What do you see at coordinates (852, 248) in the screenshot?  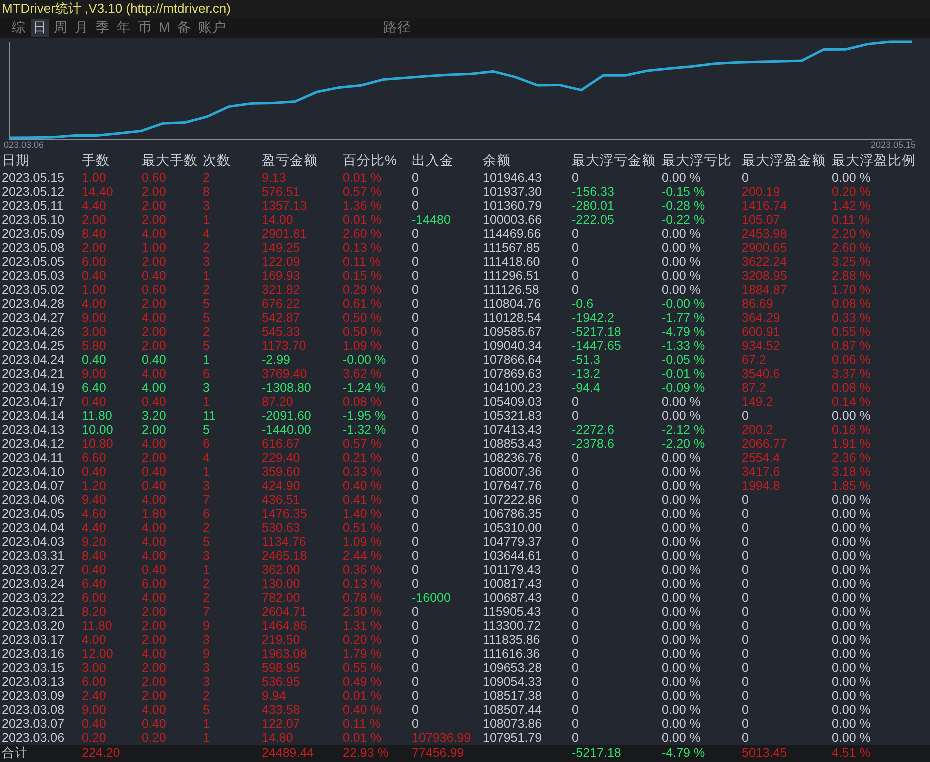 I see `table-cell-text: 2.60 %` at bounding box center [852, 248].